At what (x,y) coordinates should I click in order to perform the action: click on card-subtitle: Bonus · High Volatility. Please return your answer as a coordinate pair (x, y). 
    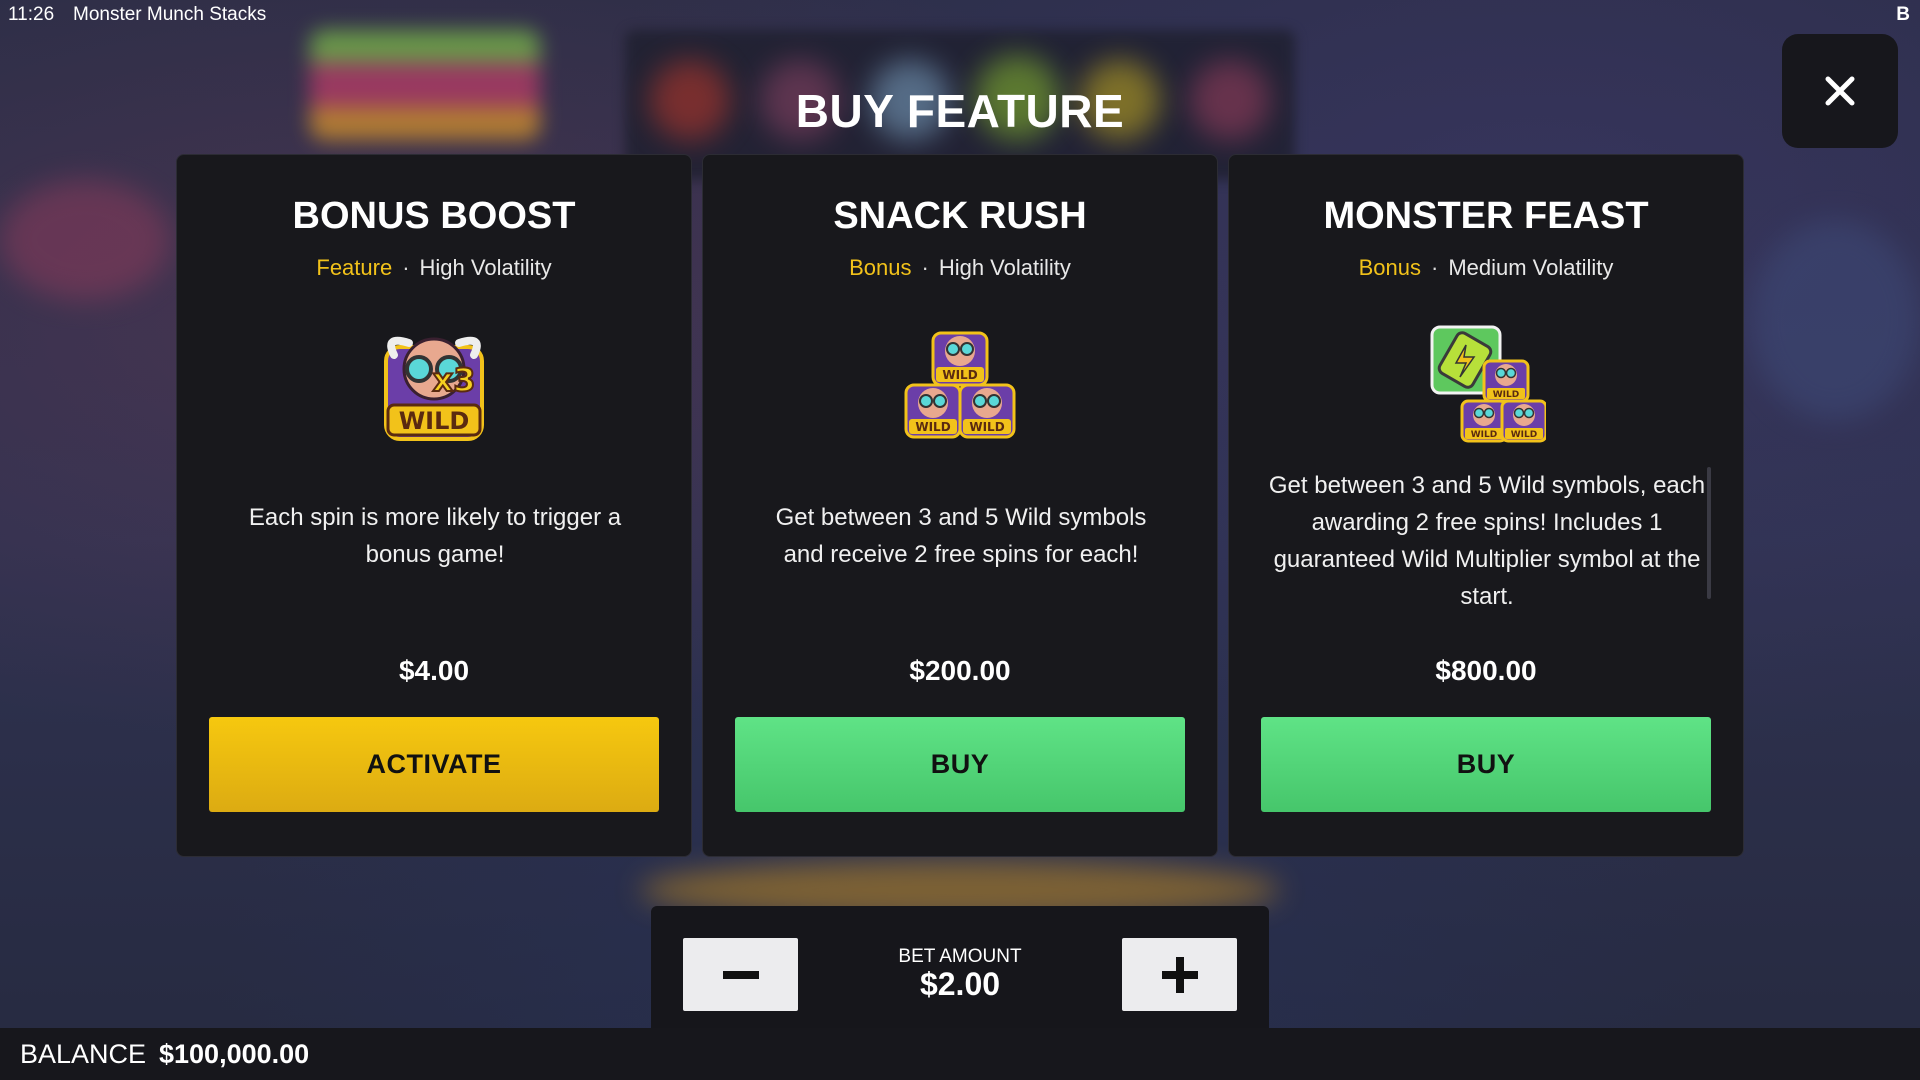
    Looking at the image, I should click on (960, 268).